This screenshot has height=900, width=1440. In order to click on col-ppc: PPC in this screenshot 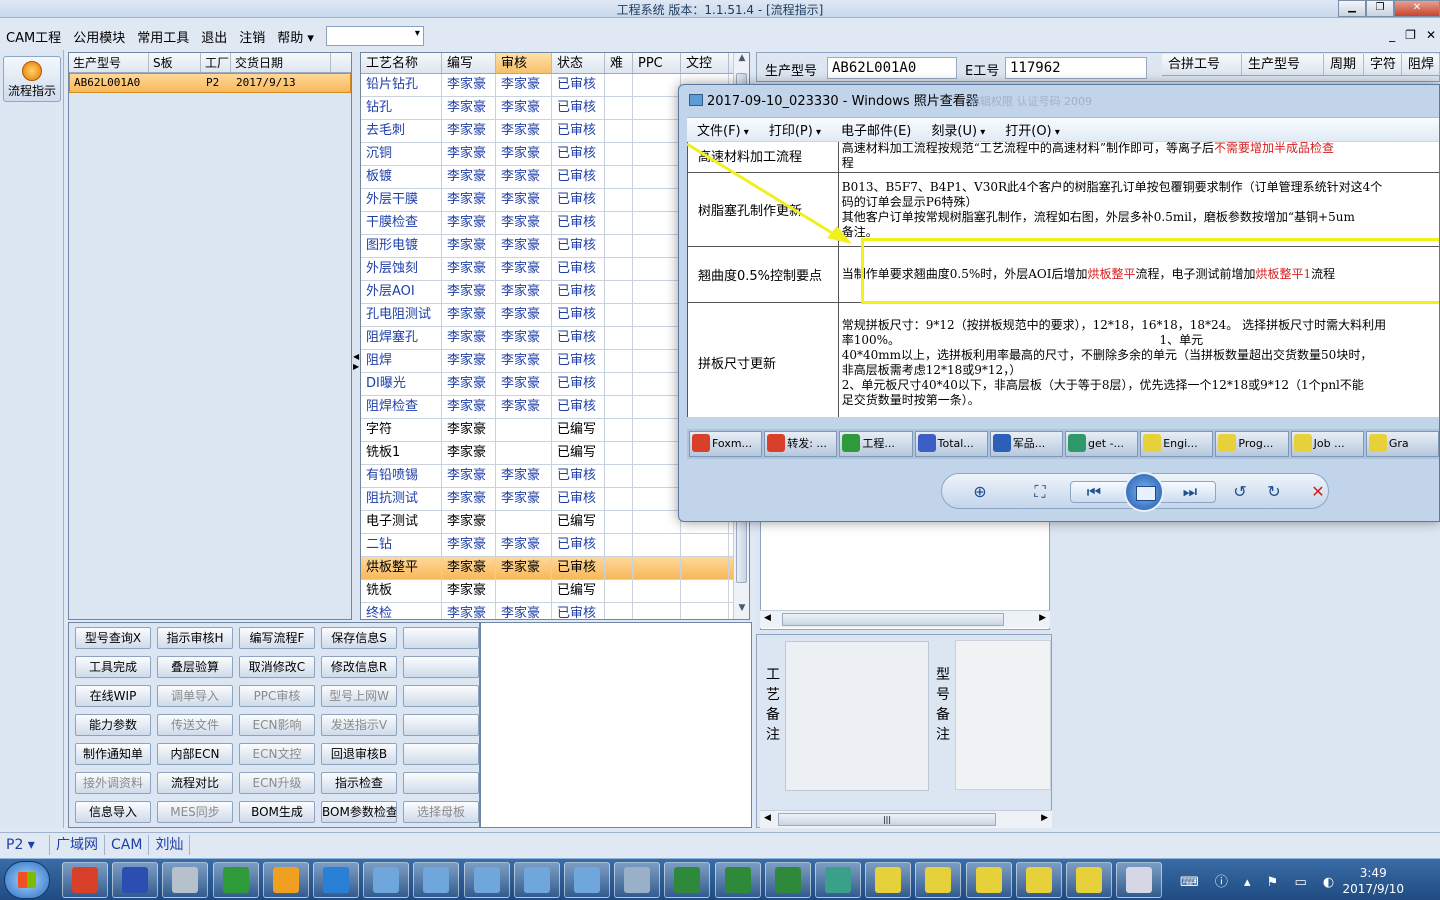, I will do `click(657, 63)`.